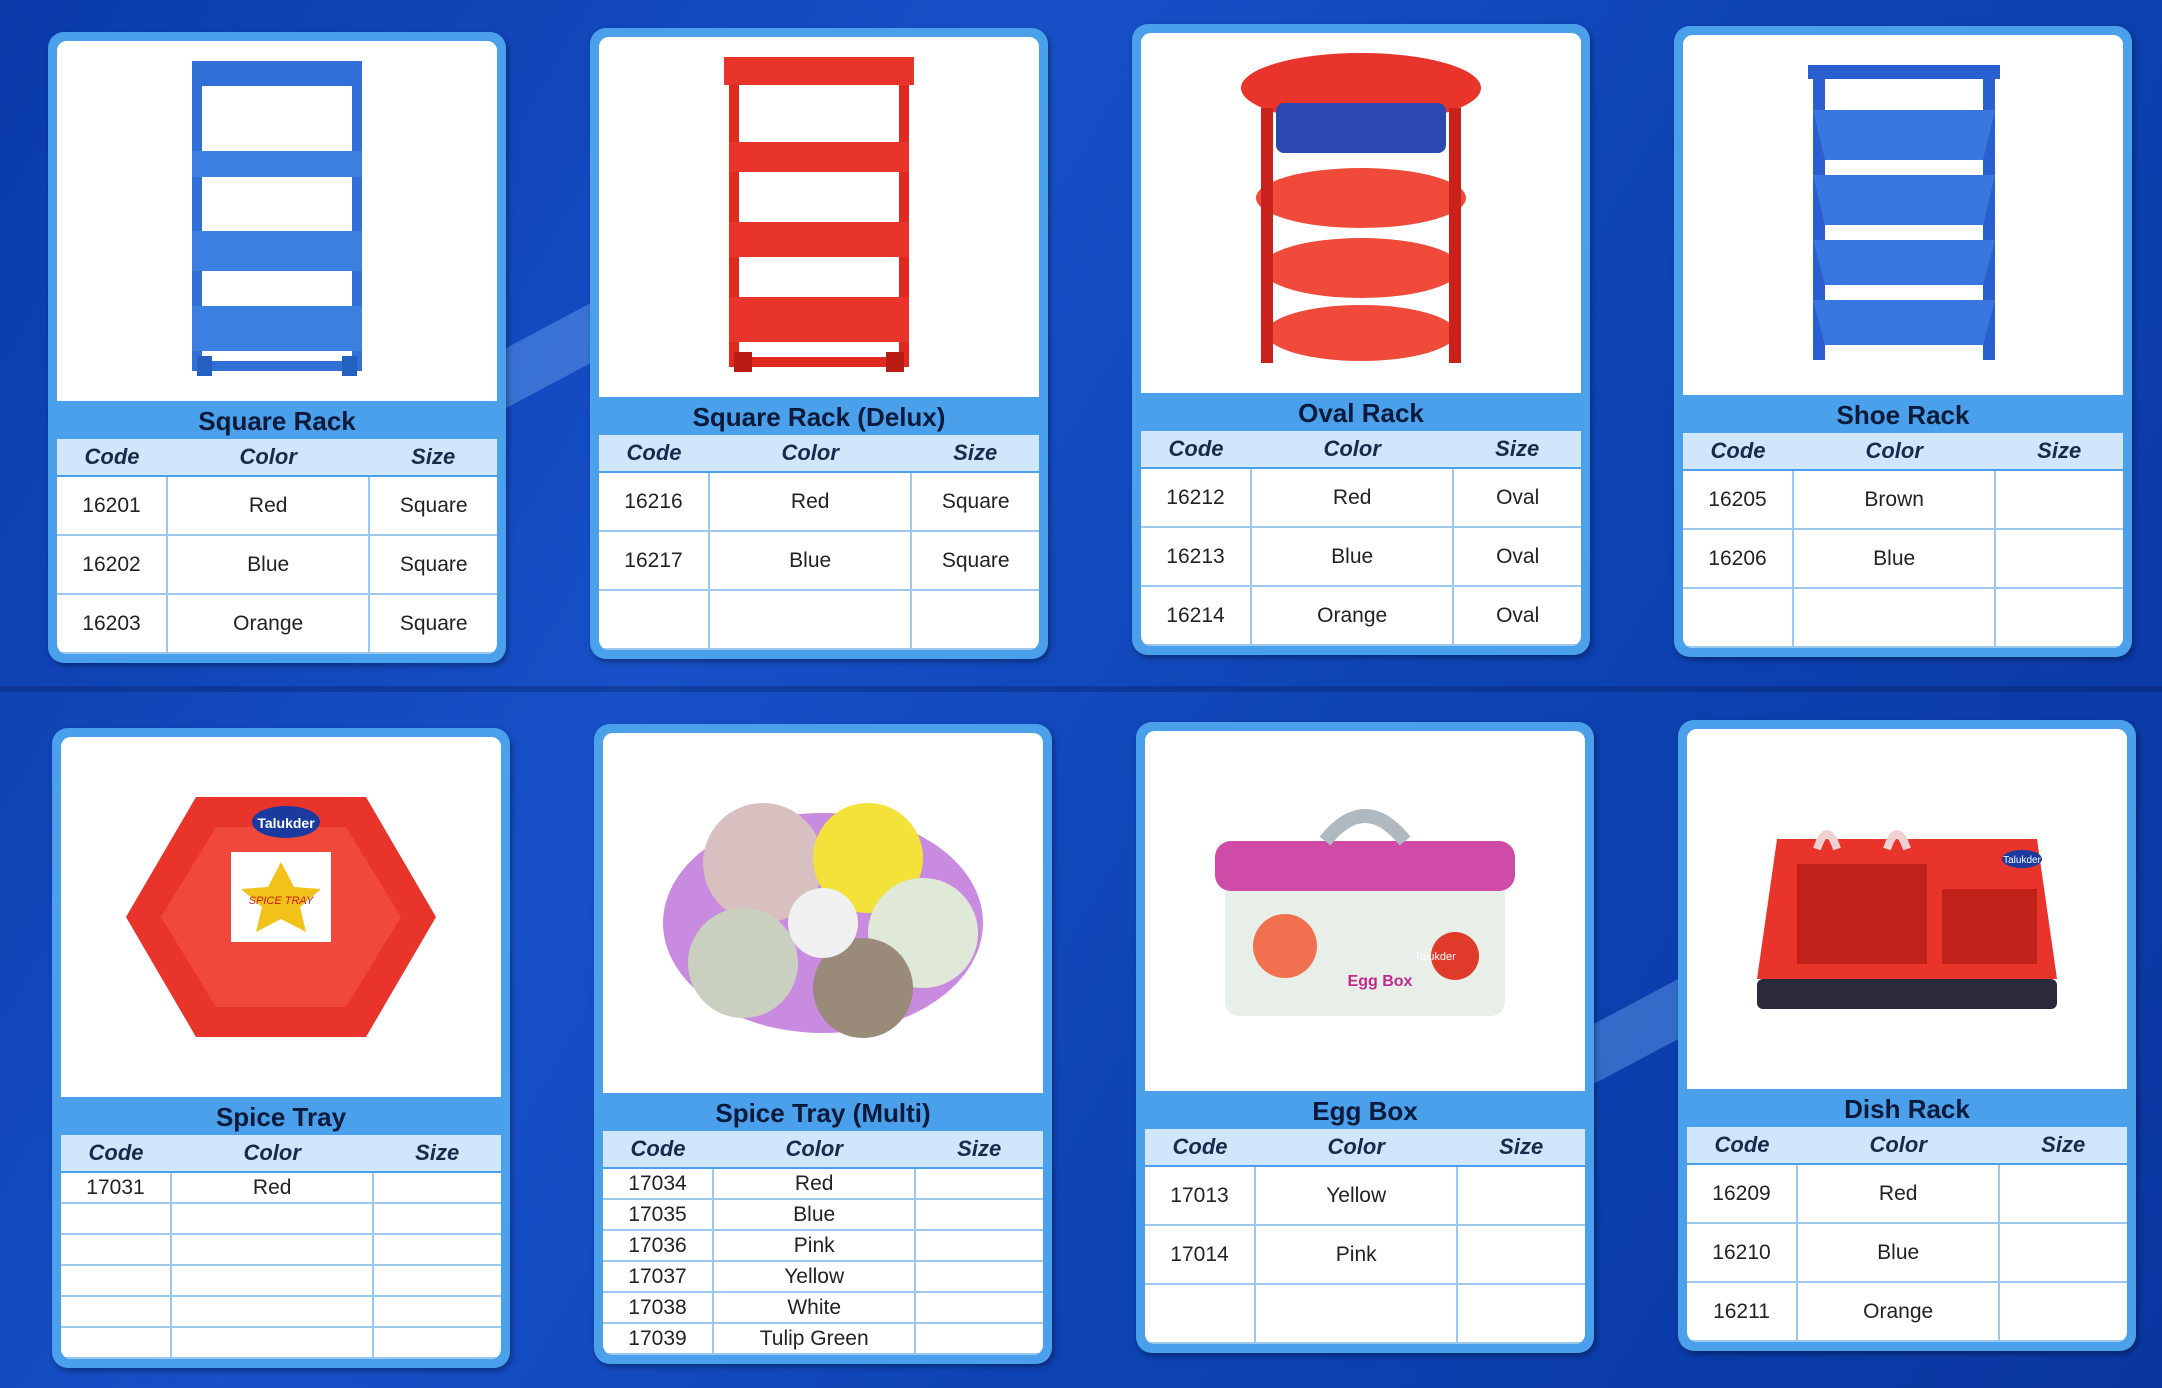 This screenshot has height=1388, width=2162. What do you see at coordinates (1200, 1196) in the screenshot?
I see `cell-code: 17013` at bounding box center [1200, 1196].